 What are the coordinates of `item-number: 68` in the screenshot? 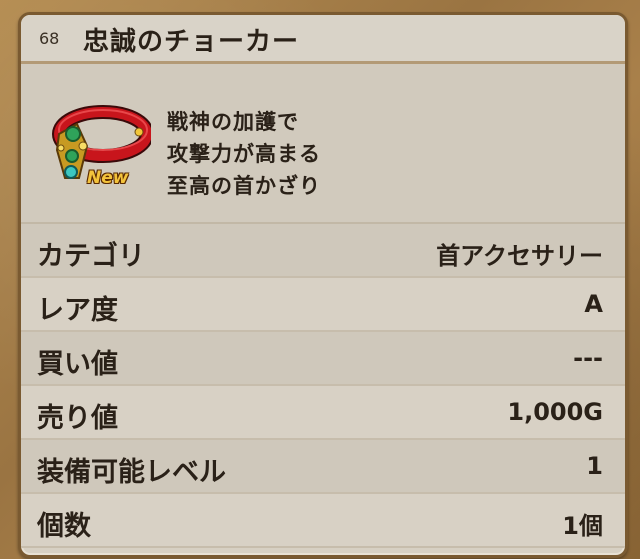 It's located at (49, 38).